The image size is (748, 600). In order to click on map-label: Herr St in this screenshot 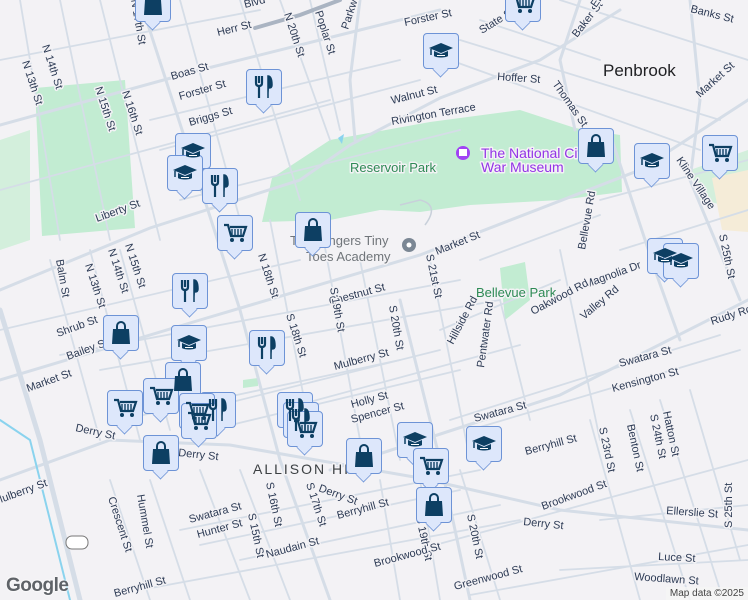, I will do `click(234, 29)`.